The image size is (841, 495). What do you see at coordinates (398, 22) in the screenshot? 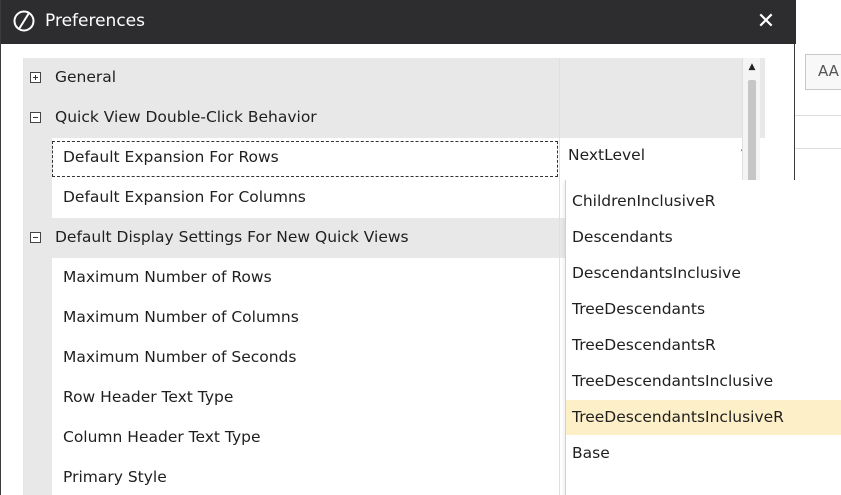
I see `title-bar: Preferences ✕` at bounding box center [398, 22].